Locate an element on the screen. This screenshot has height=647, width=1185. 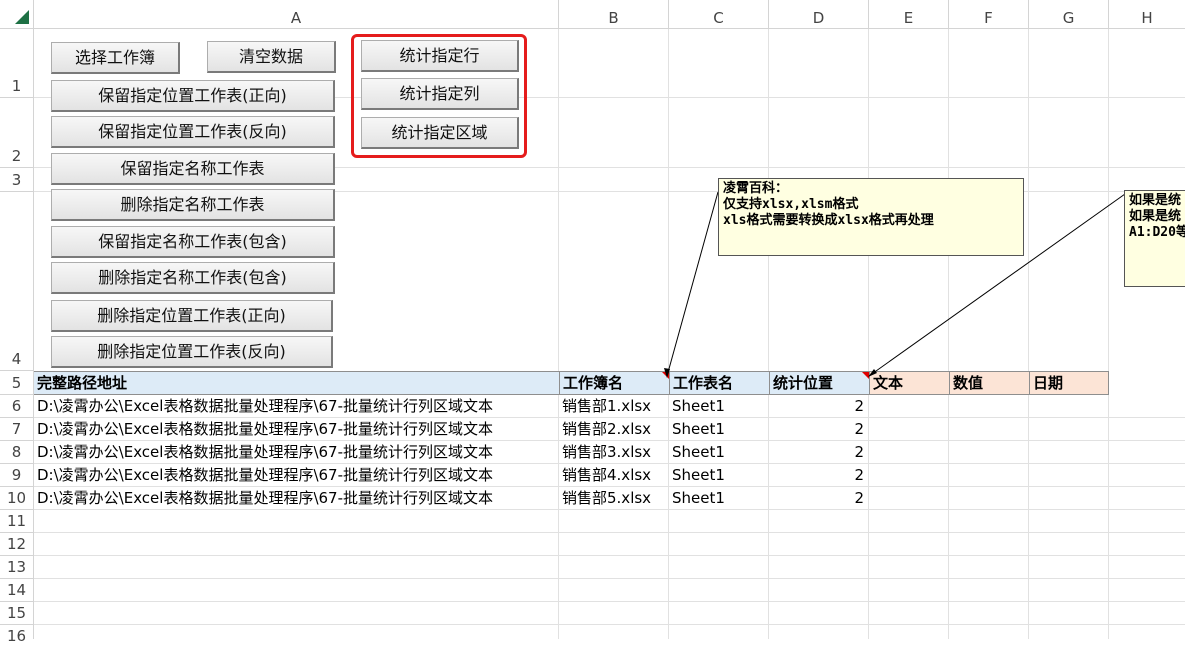
comment-line: 仅支持xlsx,xlsm格式 is located at coordinates (791, 204).